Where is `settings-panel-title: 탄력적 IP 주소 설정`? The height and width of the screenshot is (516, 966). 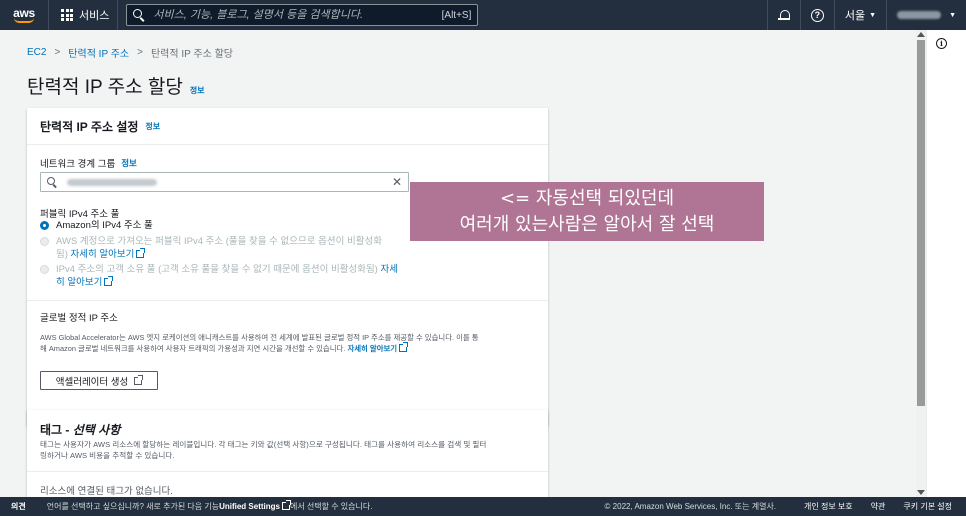
settings-panel-title: 탄력적 IP 주소 설정 is located at coordinates (89, 126).